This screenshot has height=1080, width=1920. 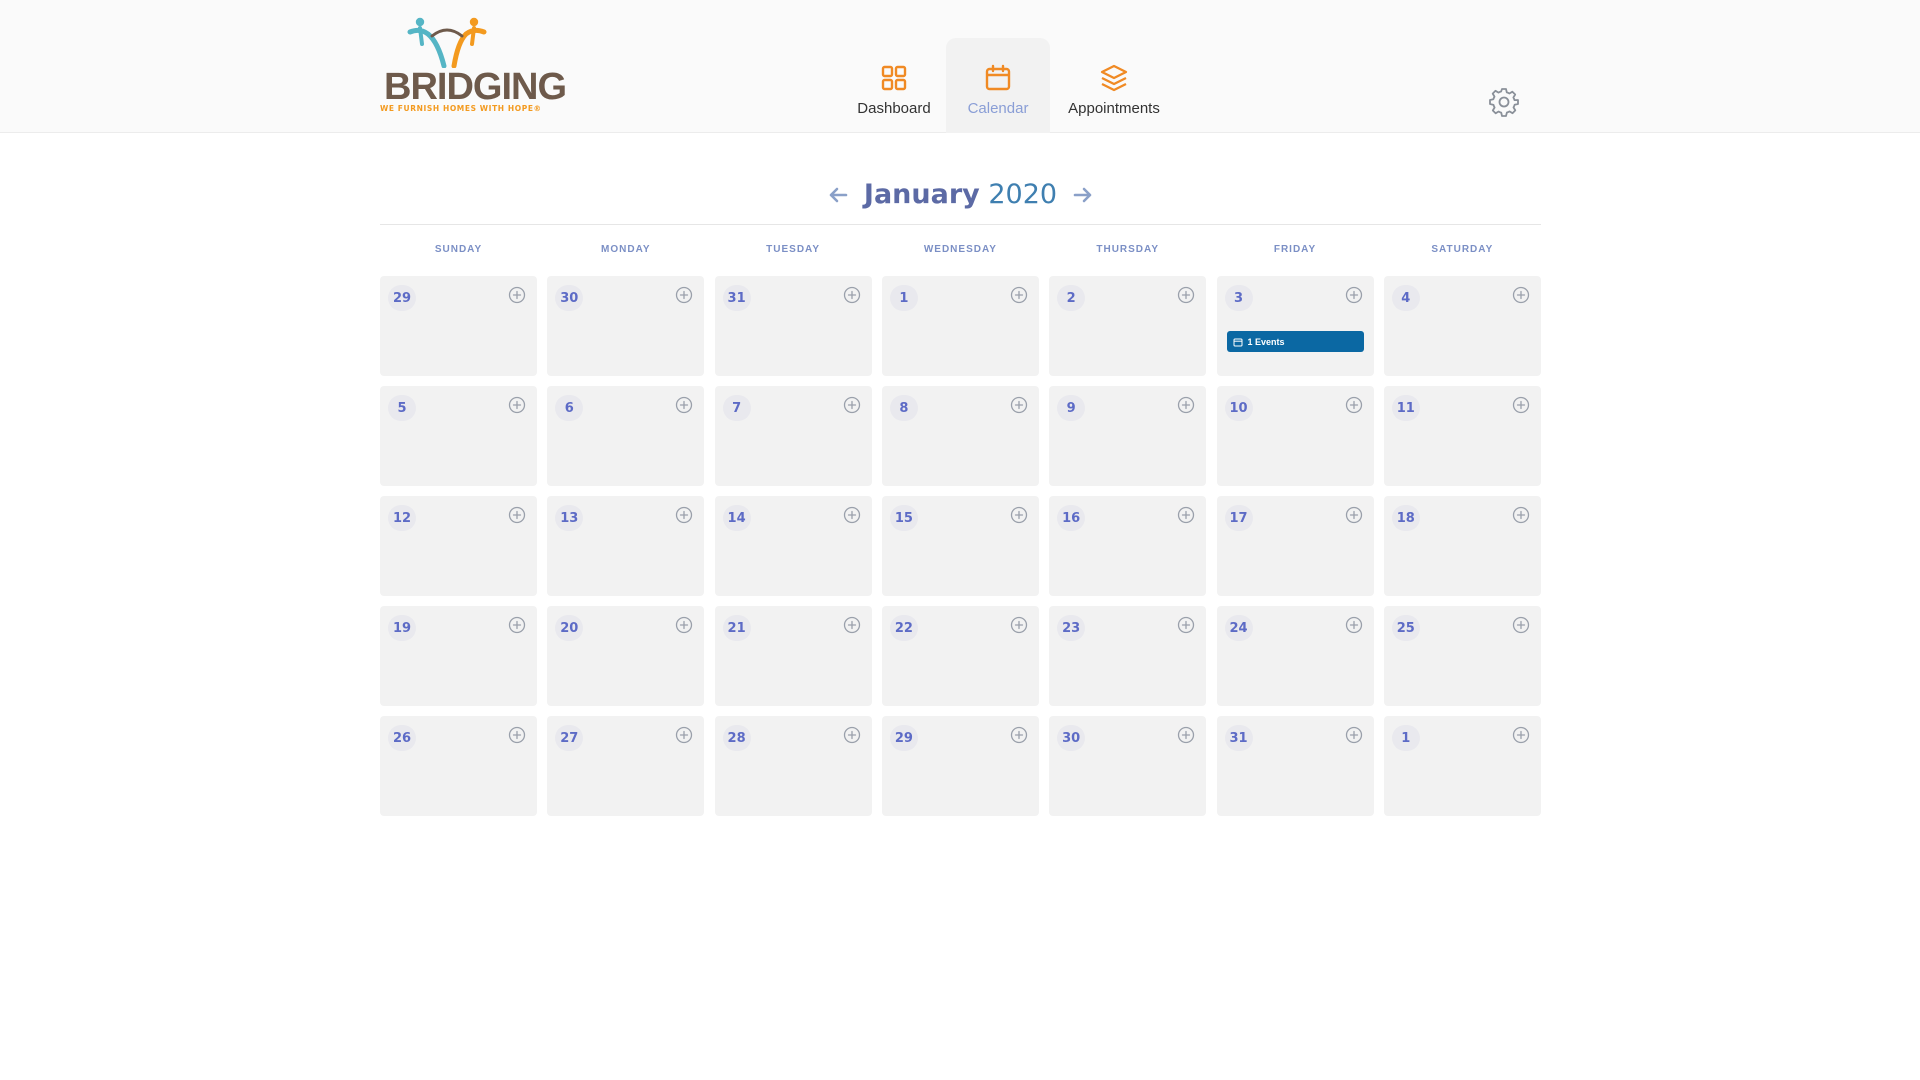 What do you see at coordinates (1238, 298) in the screenshot?
I see `day-number: 3` at bounding box center [1238, 298].